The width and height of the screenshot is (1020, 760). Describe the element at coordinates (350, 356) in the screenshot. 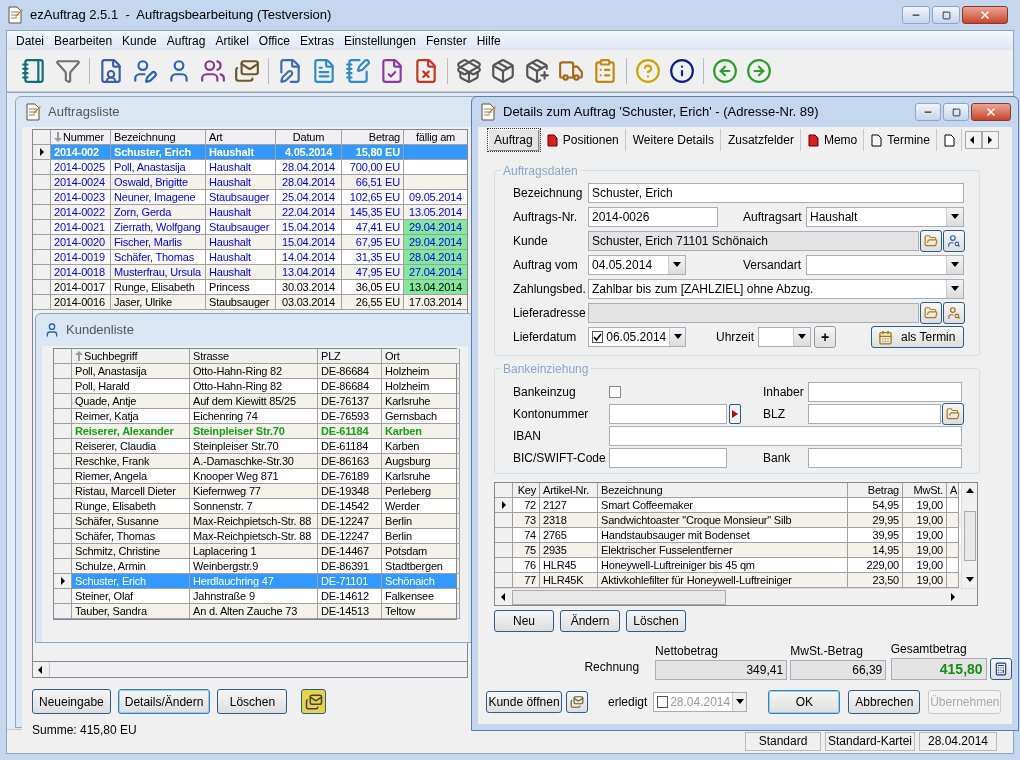

I see `column-header: PLZ` at that location.